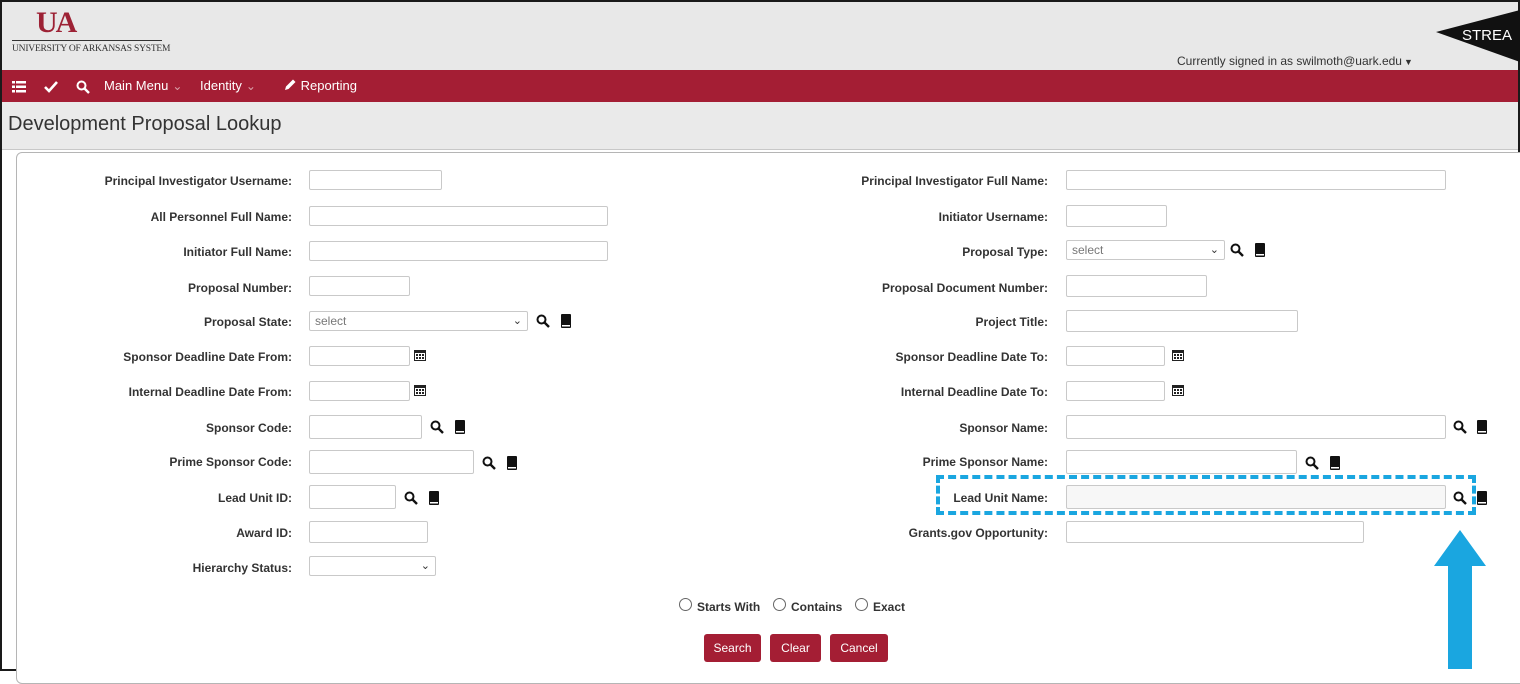 The image size is (1520, 684). What do you see at coordinates (210, 392) in the screenshot?
I see `internal-deadline-from-label: Internal Deadline Date From:` at bounding box center [210, 392].